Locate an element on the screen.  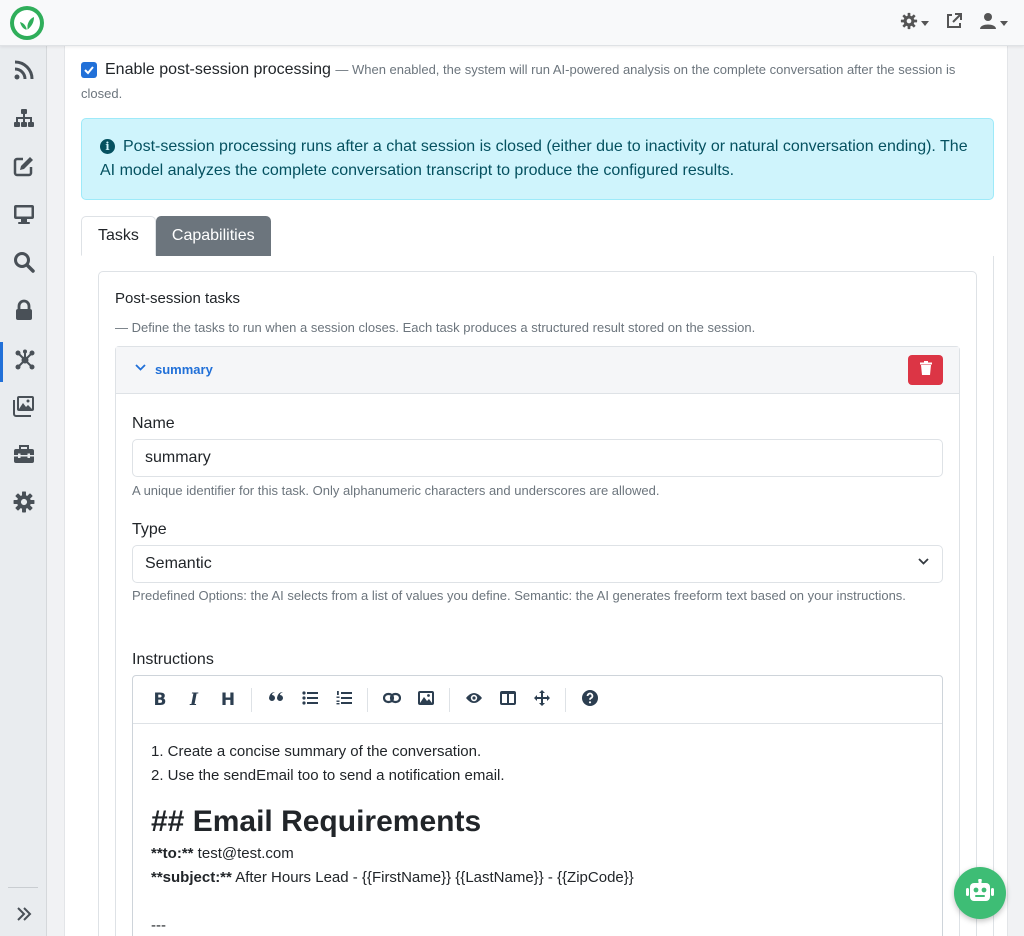
user-menu is located at coordinates (993, 23).